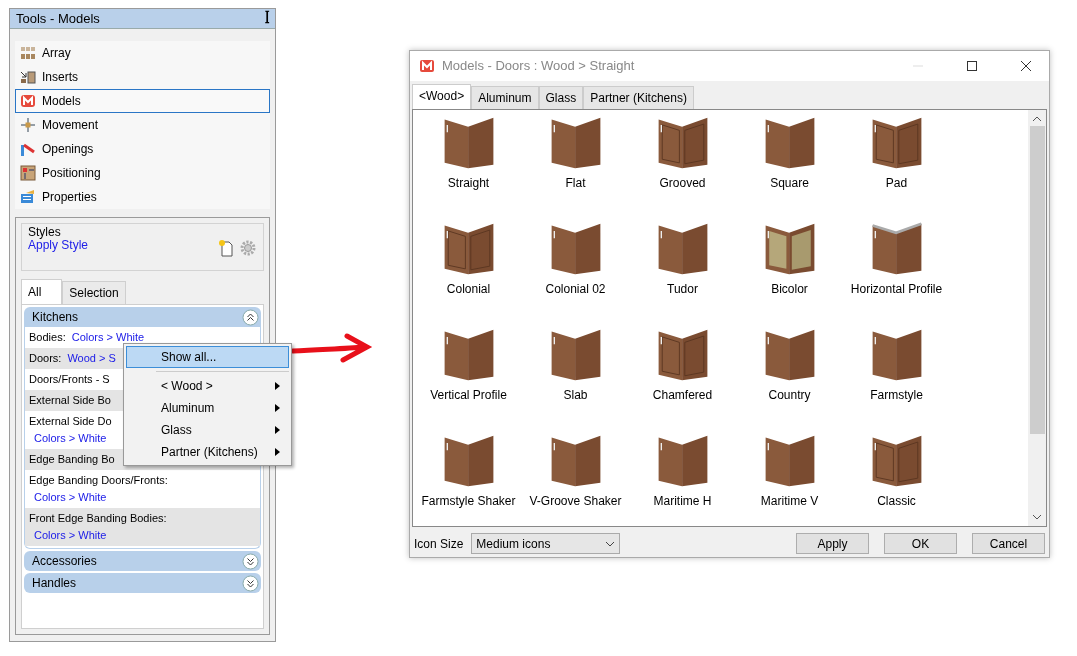 The width and height of the screenshot is (1077, 656). What do you see at coordinates (207, 408) in the screenshot?
I see `menu-item: Aluminum` at bounding box center [207, 408].